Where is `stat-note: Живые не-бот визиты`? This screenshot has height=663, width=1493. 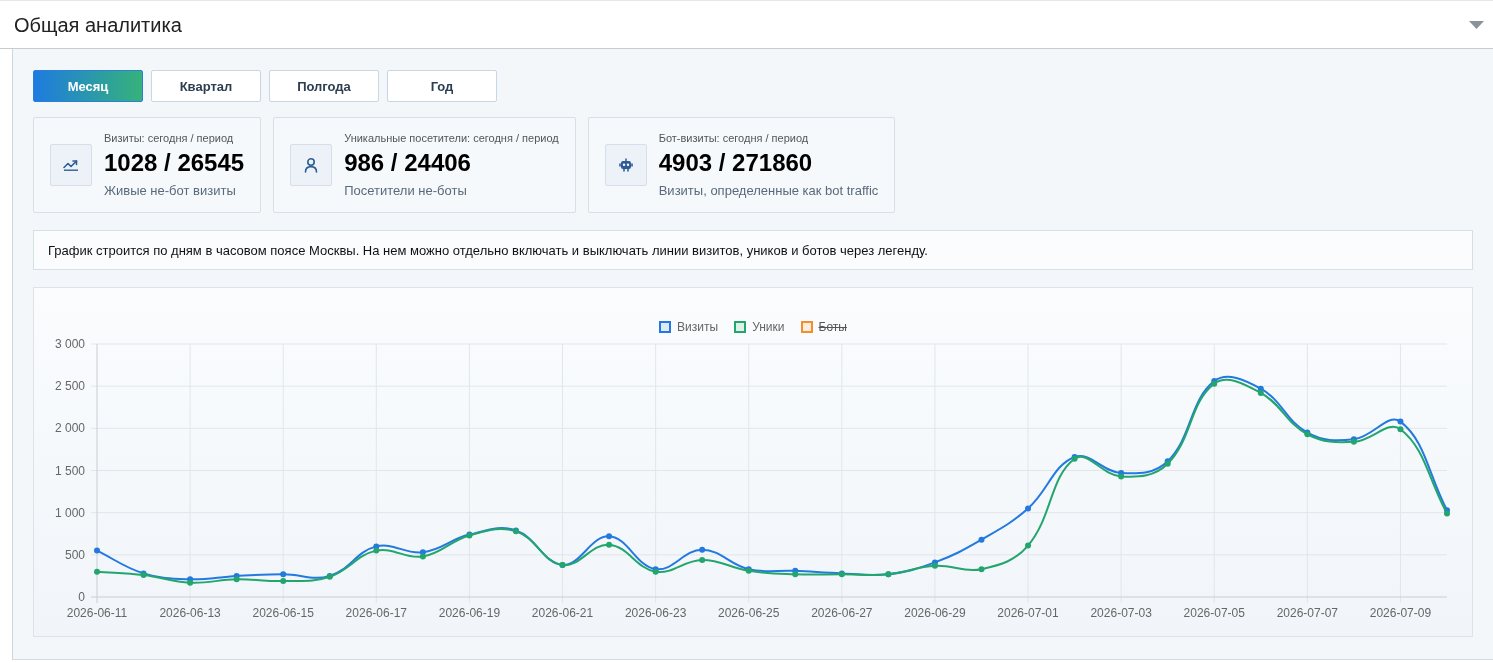 stat-note: Живые не-бот визиты is located at coordinates (170, 191).